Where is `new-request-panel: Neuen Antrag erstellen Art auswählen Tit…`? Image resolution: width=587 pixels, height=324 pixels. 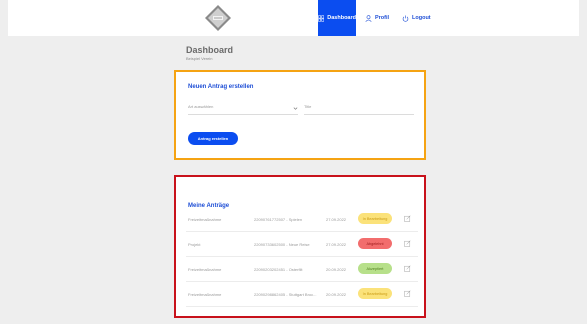
new-request-panel: Neuen Antrag erstellen Art auswählen Tit… is located at coordinates (300, 115).